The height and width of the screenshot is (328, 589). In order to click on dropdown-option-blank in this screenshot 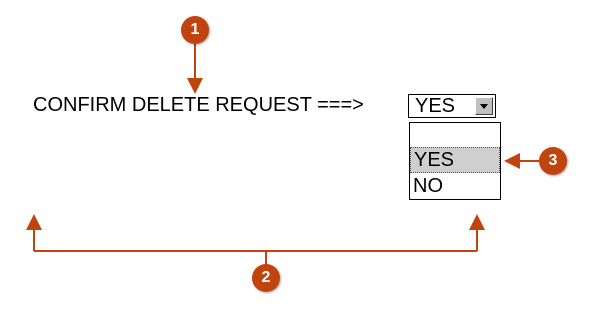, I will do `click(455, 136)`.